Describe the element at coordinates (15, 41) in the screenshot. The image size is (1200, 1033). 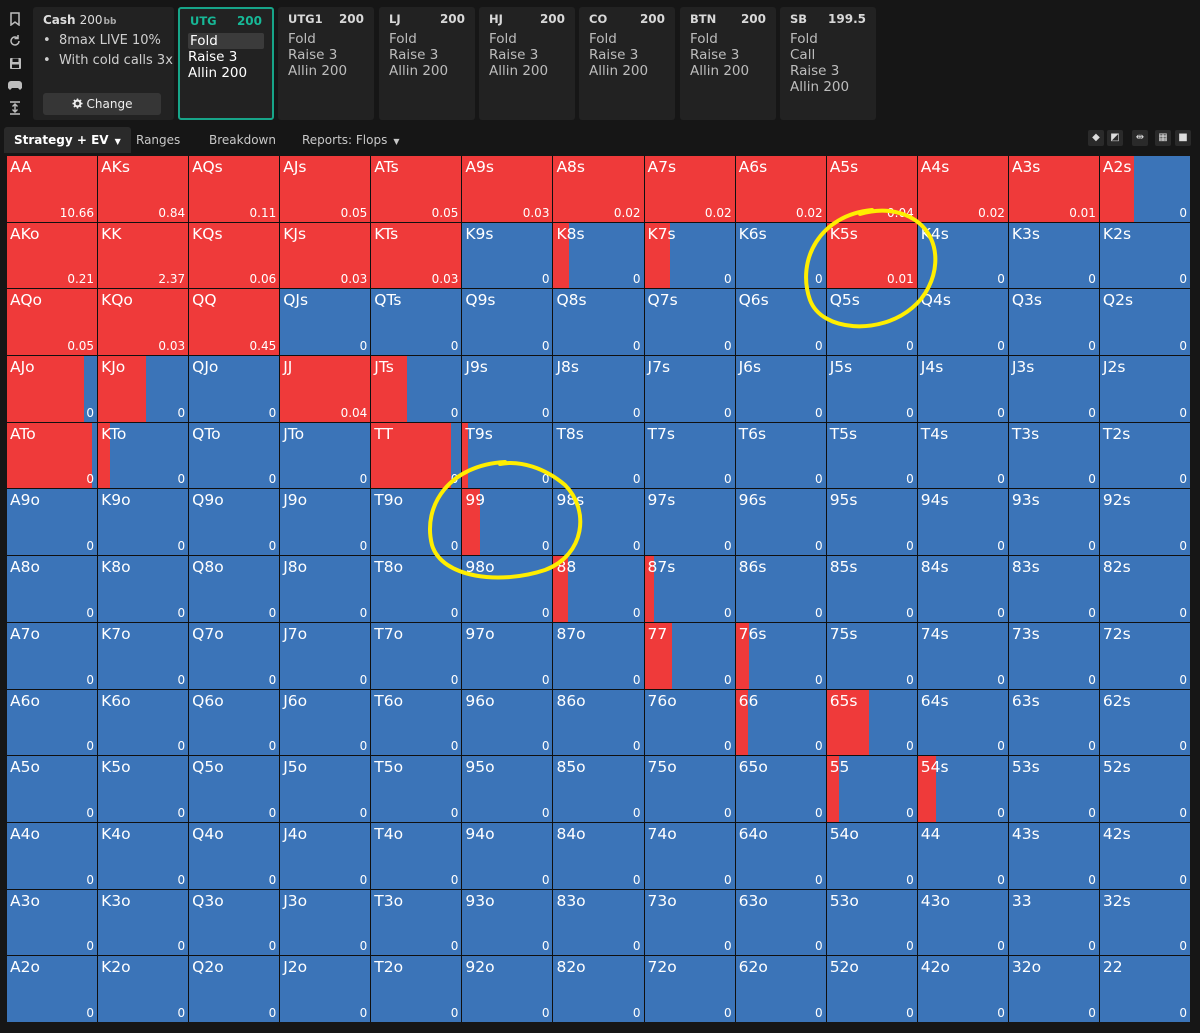
I see `refresh-icon` at that location.